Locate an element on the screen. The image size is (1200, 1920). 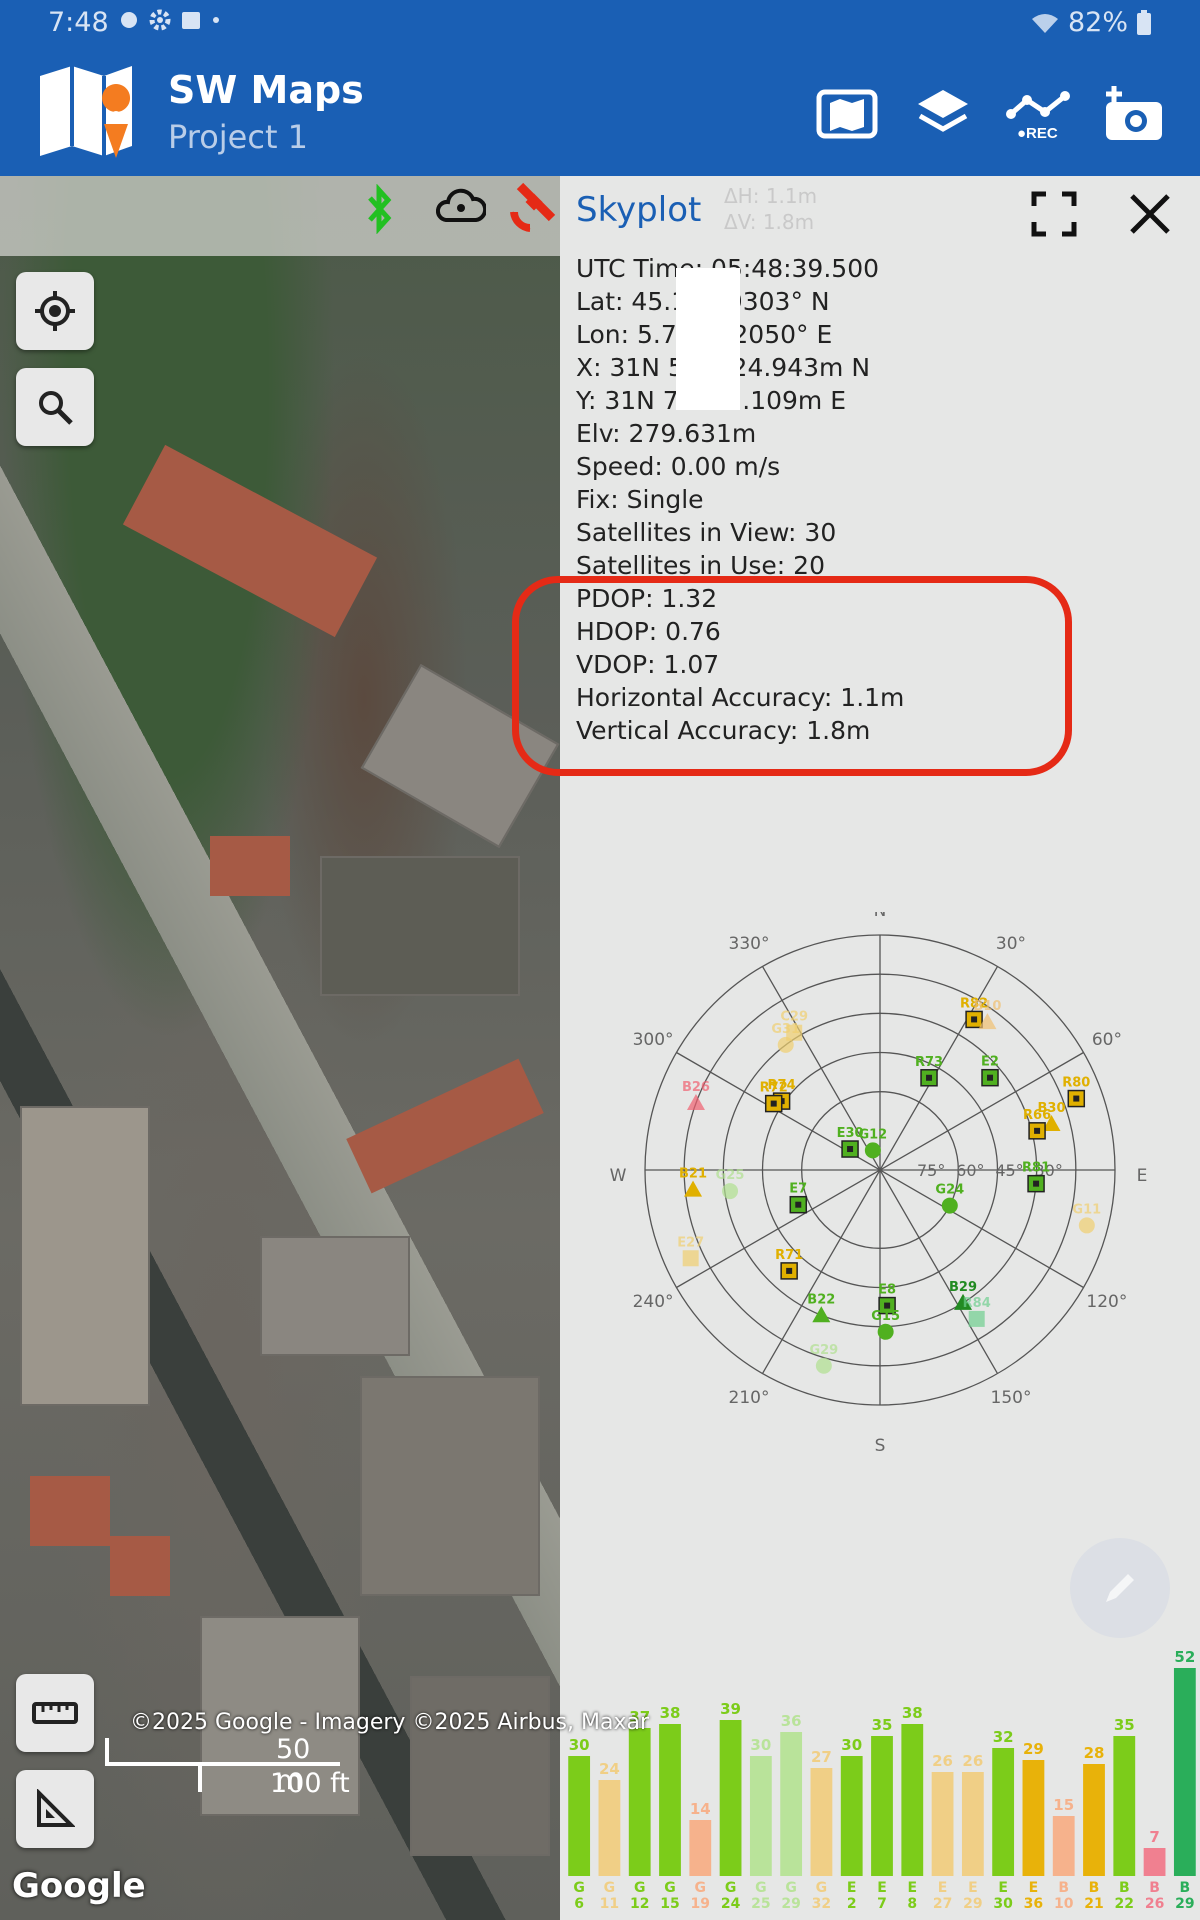
battery-icon is located at coordinates (1144, 22).